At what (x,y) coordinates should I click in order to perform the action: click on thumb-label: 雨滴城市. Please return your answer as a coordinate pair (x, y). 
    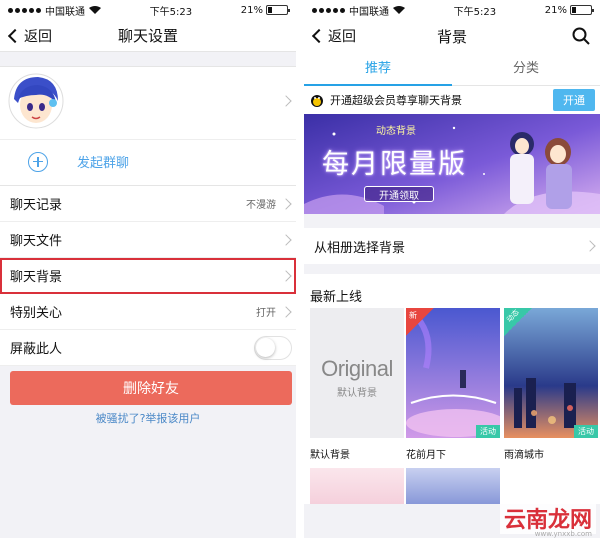
    Looking at the image, I should click on (524, 455).